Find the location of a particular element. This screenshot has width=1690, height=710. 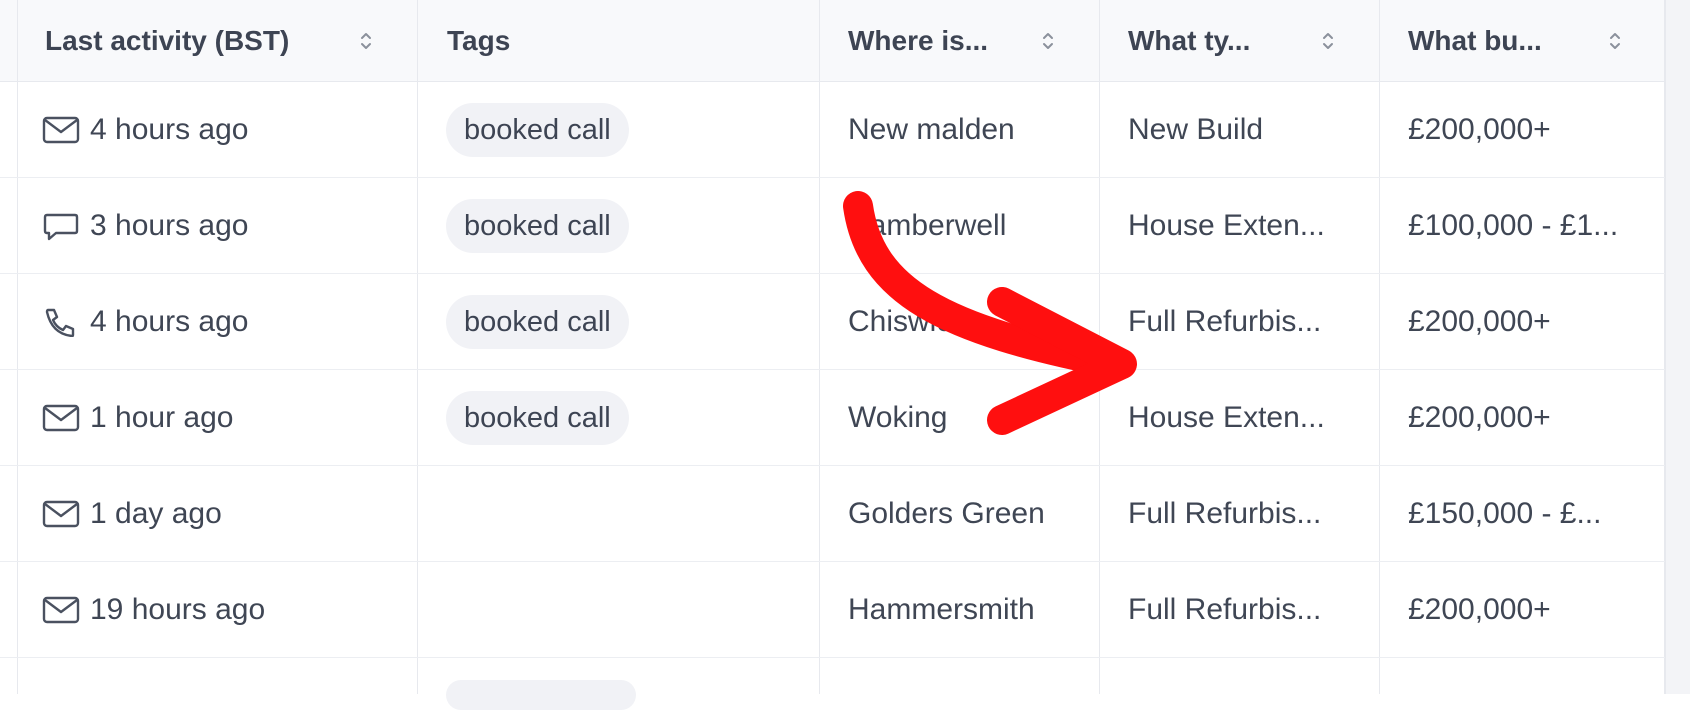

header-tags-label: Tags is located at coordinates (479, 40).